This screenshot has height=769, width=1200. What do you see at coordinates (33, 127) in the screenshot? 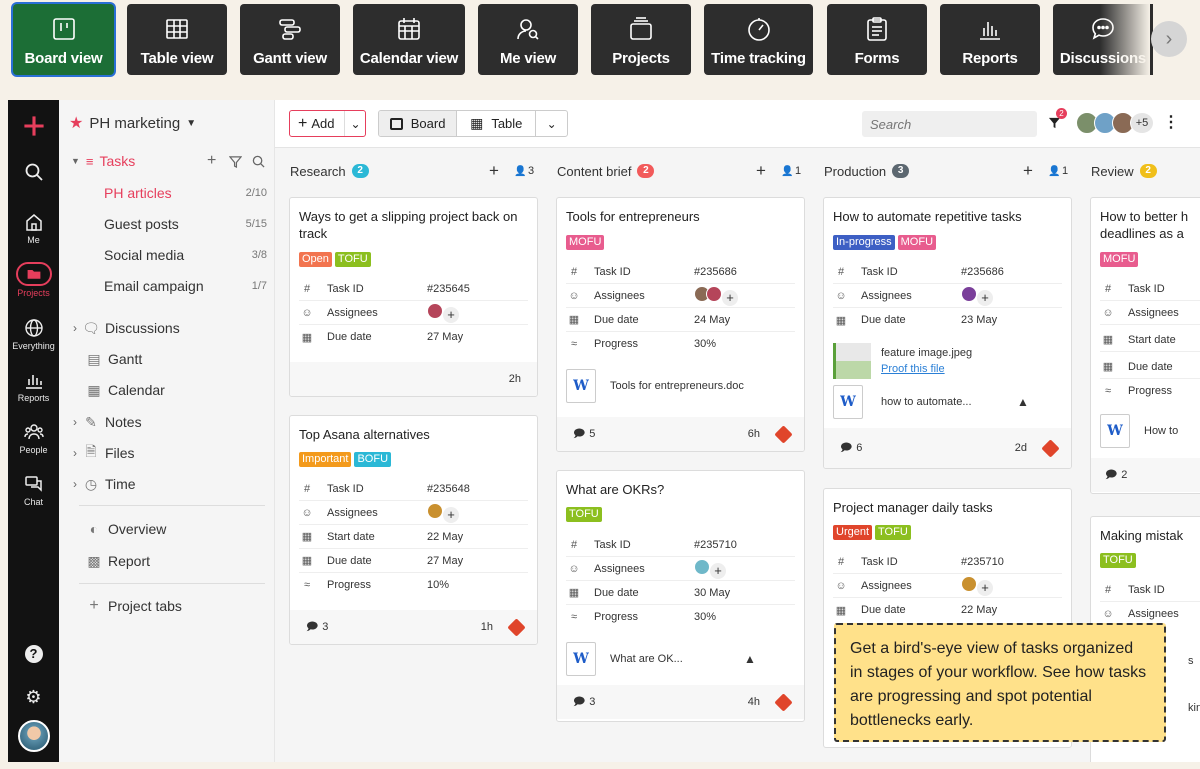
I see `rail-add-button` at bounding box center [33, 127].